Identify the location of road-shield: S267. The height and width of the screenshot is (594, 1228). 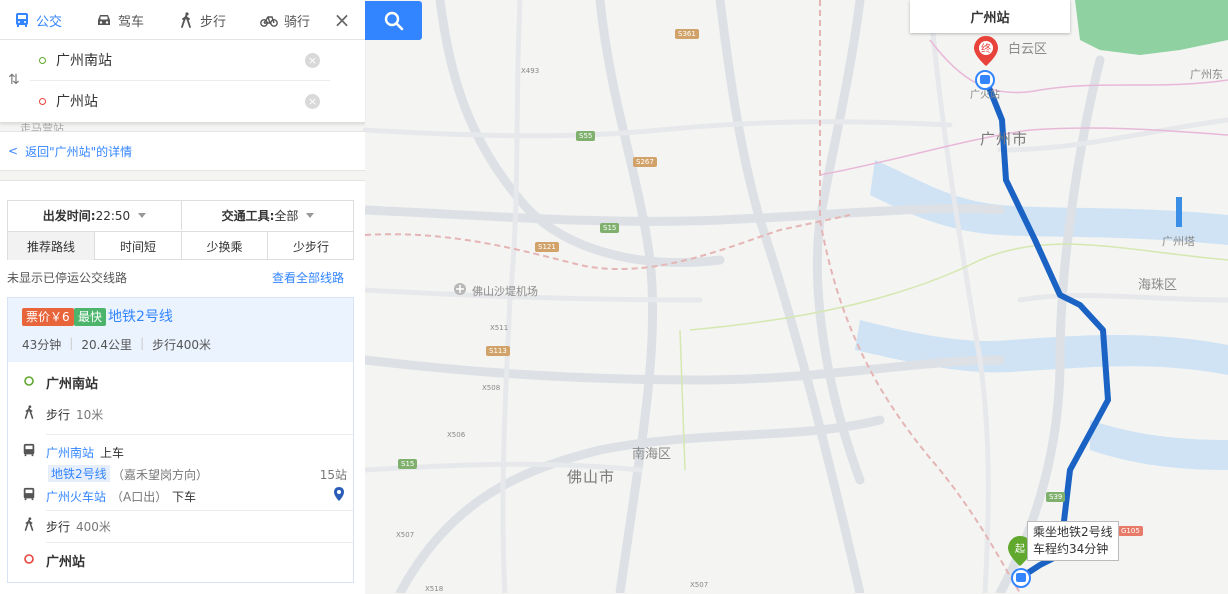
(645, 162).